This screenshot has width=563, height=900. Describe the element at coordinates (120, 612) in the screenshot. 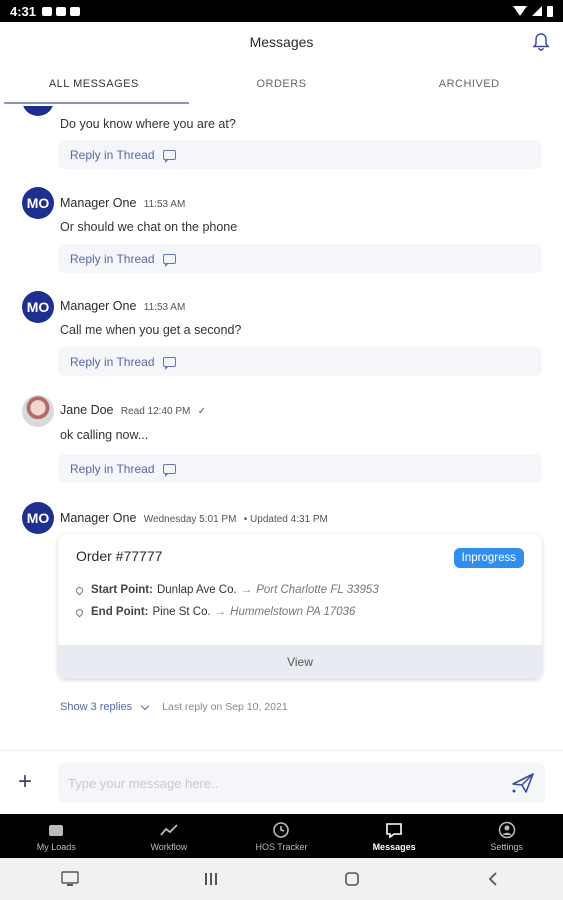

I see `end-point-label: End Point:` at that location.